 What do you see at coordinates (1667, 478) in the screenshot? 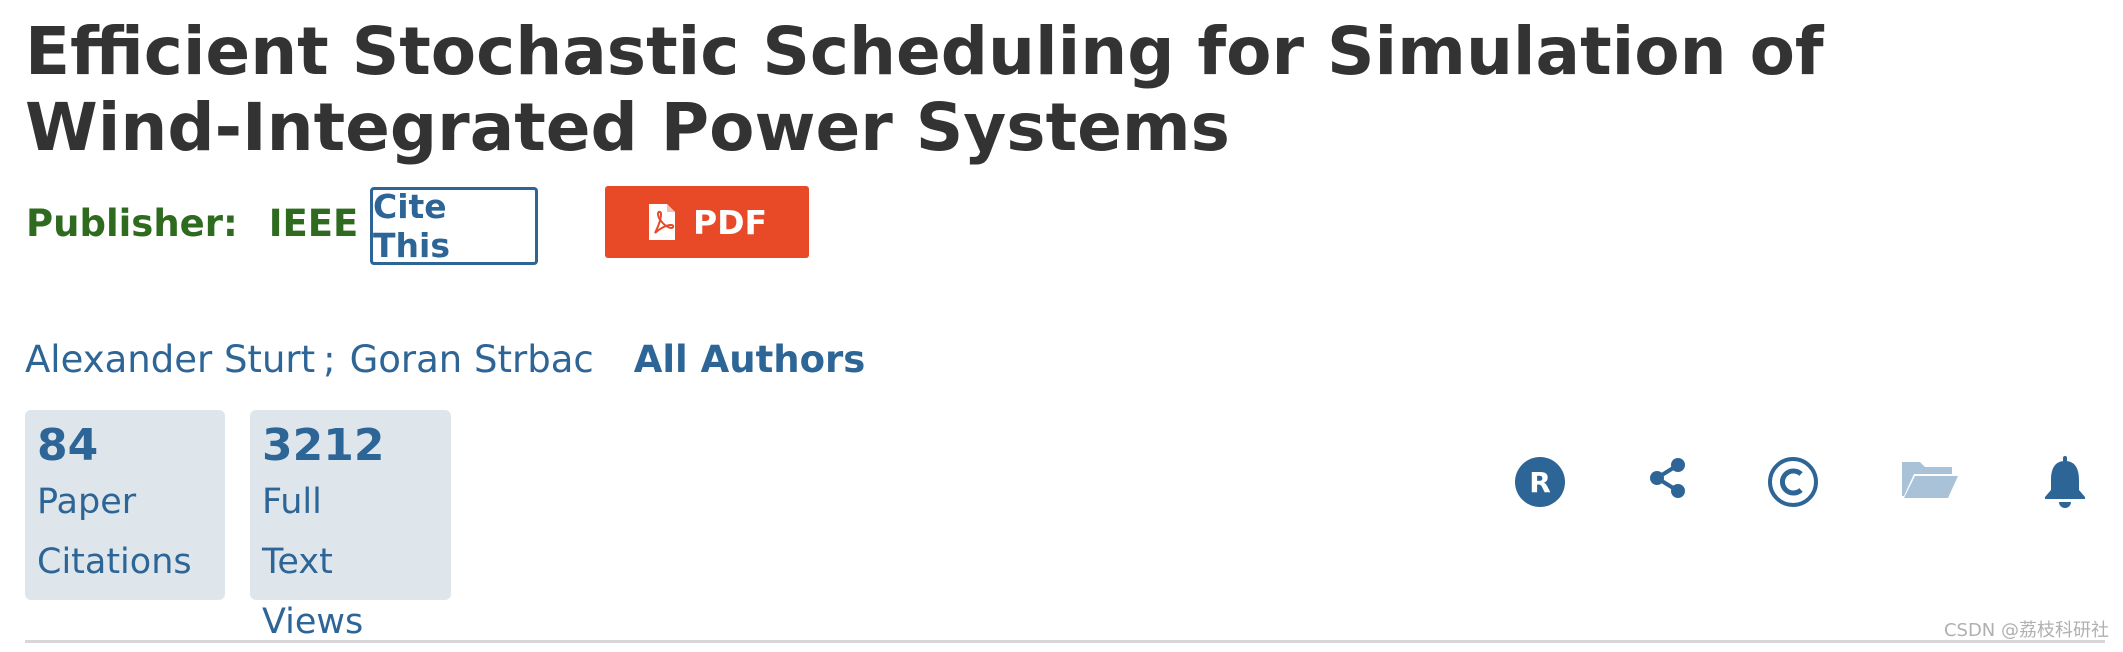
I see `share-icon` at bounding box center [1667, 478].